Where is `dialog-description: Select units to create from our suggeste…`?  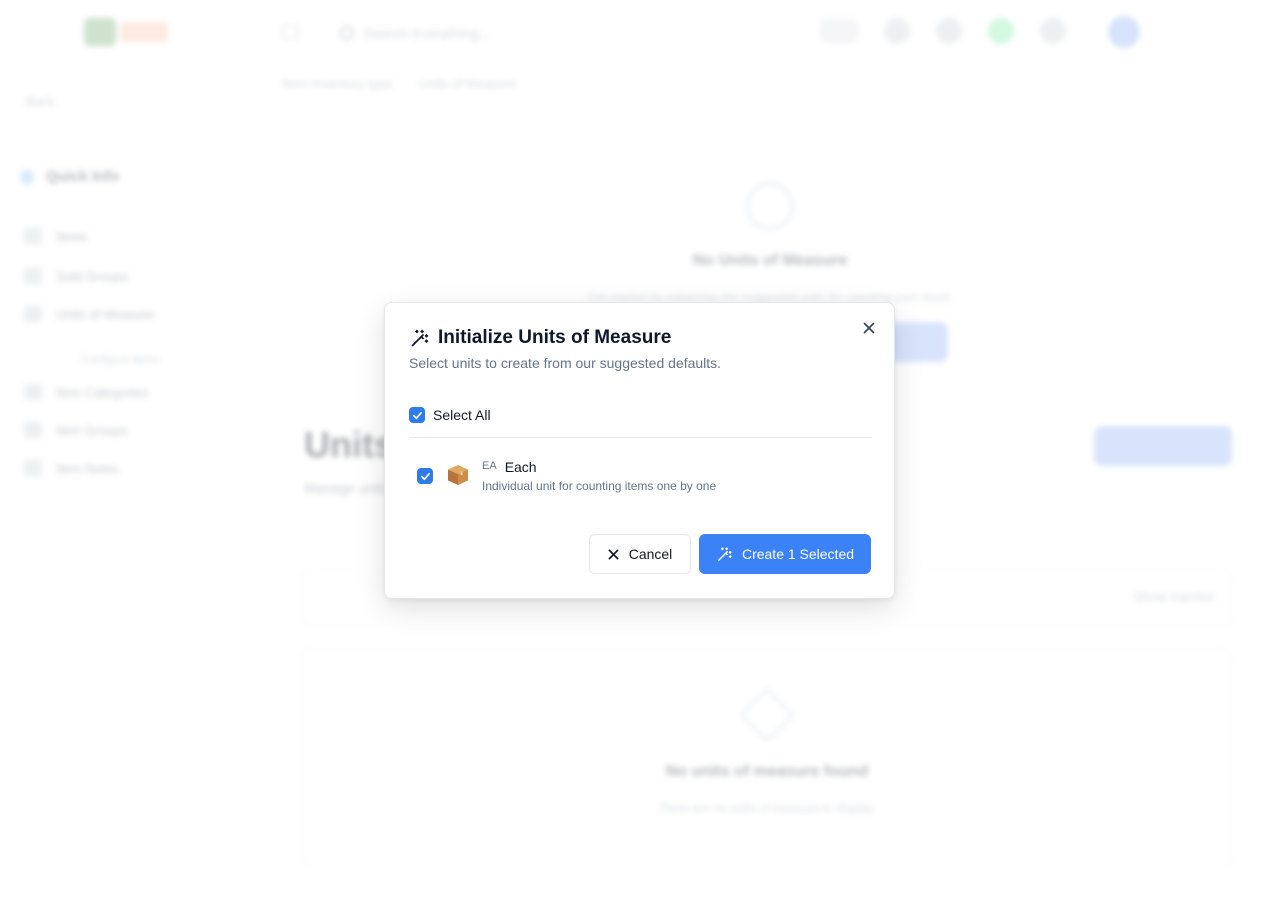 dialog-description: Select units to create from our suggeste… is located at coordinates (565, 363).